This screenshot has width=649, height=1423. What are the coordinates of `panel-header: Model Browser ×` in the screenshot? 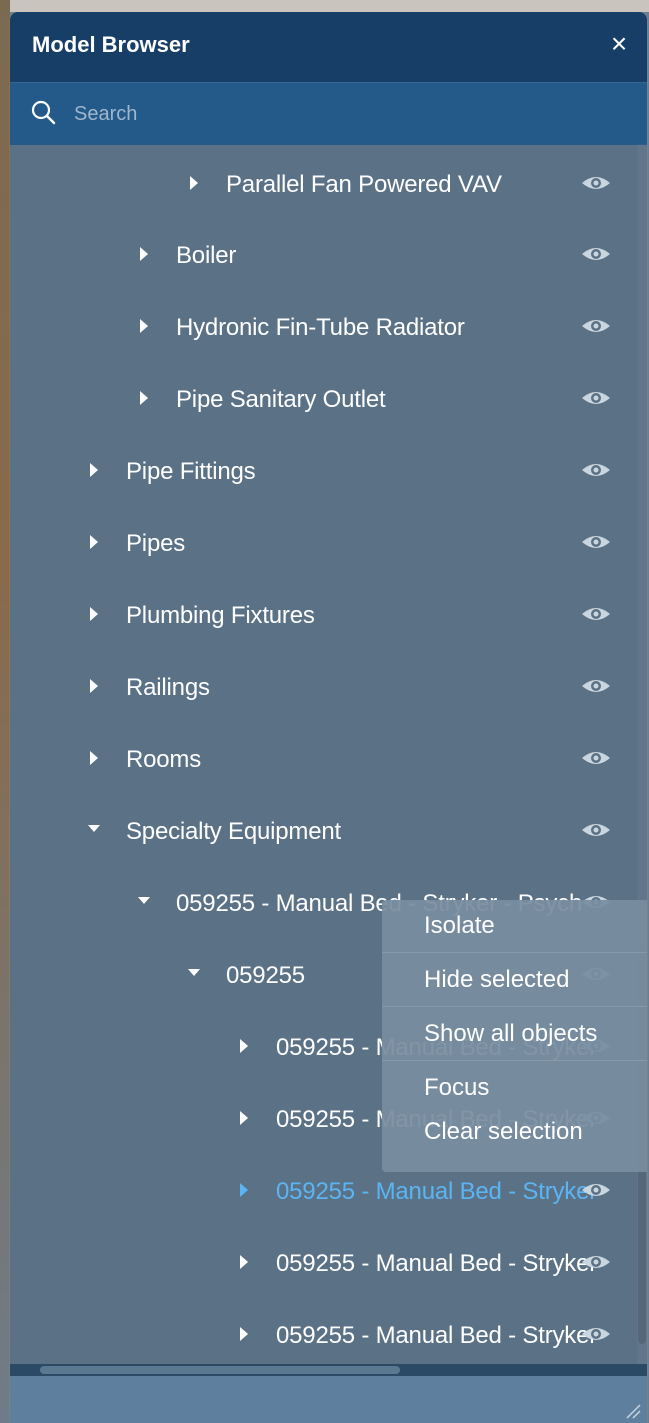 It's located at (328, 47).